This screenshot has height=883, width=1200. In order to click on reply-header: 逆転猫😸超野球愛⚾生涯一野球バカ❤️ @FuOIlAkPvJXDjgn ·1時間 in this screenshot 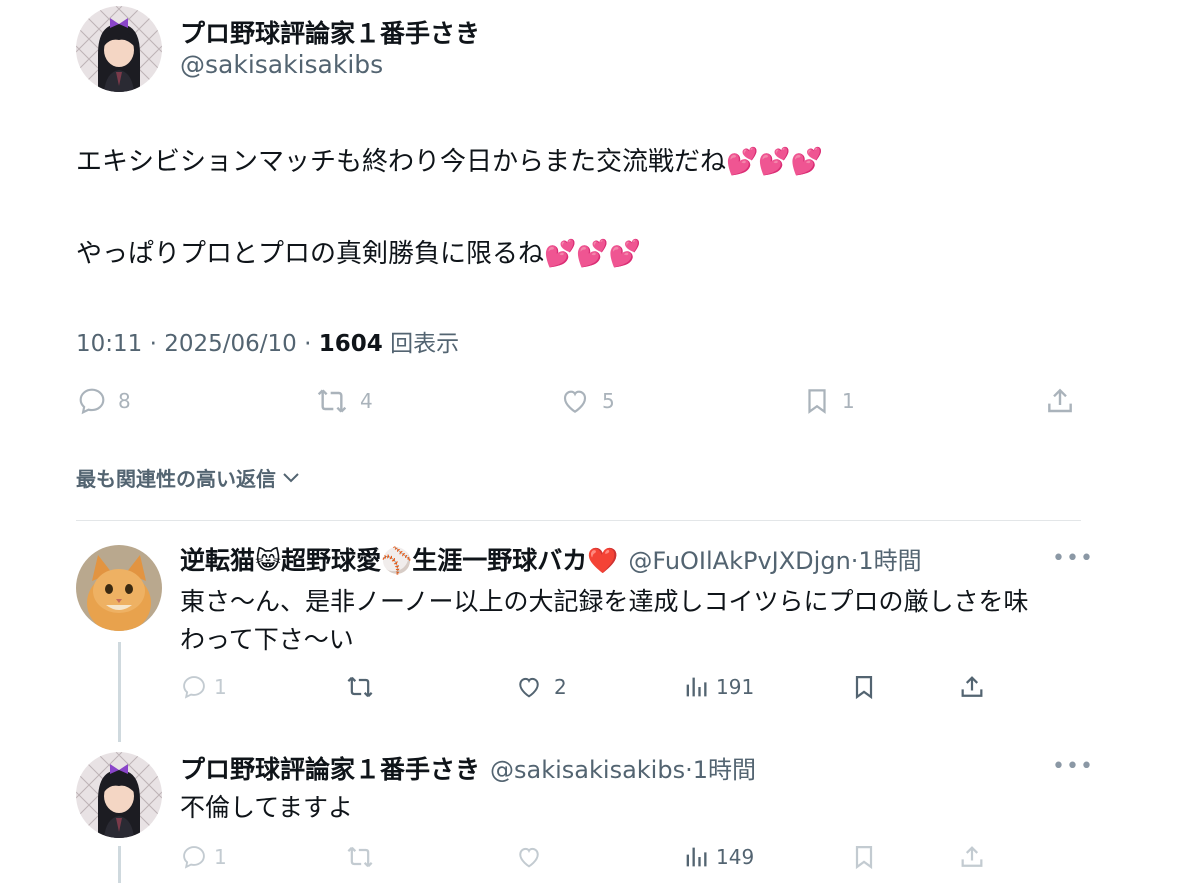, I will do `click(551, 559)`.